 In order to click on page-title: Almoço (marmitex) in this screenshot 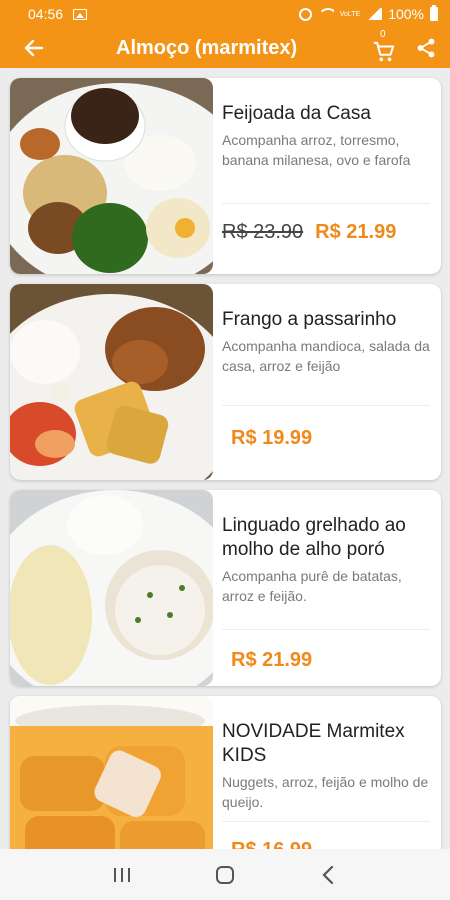, I will do `click(207, 47)`.